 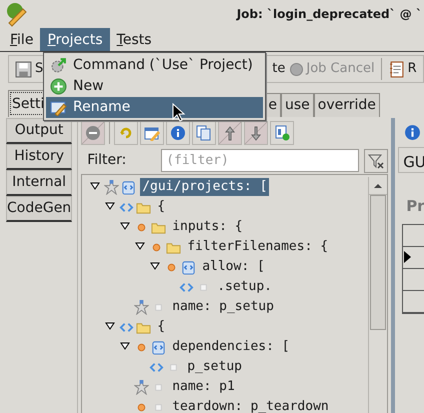 I want to click on toolbar-button: S, so click(x=29, y=69).